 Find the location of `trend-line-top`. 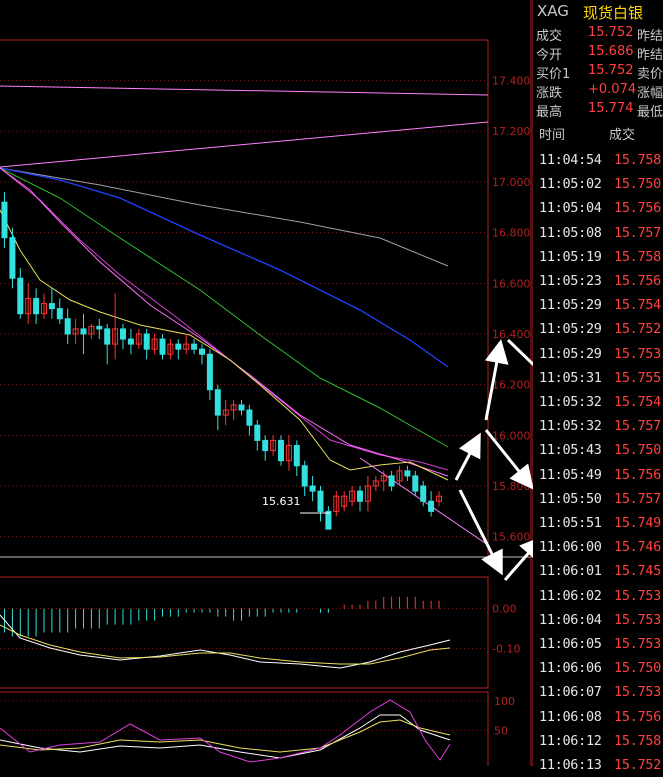

trend-line-top is located at coordinates (244, 90).